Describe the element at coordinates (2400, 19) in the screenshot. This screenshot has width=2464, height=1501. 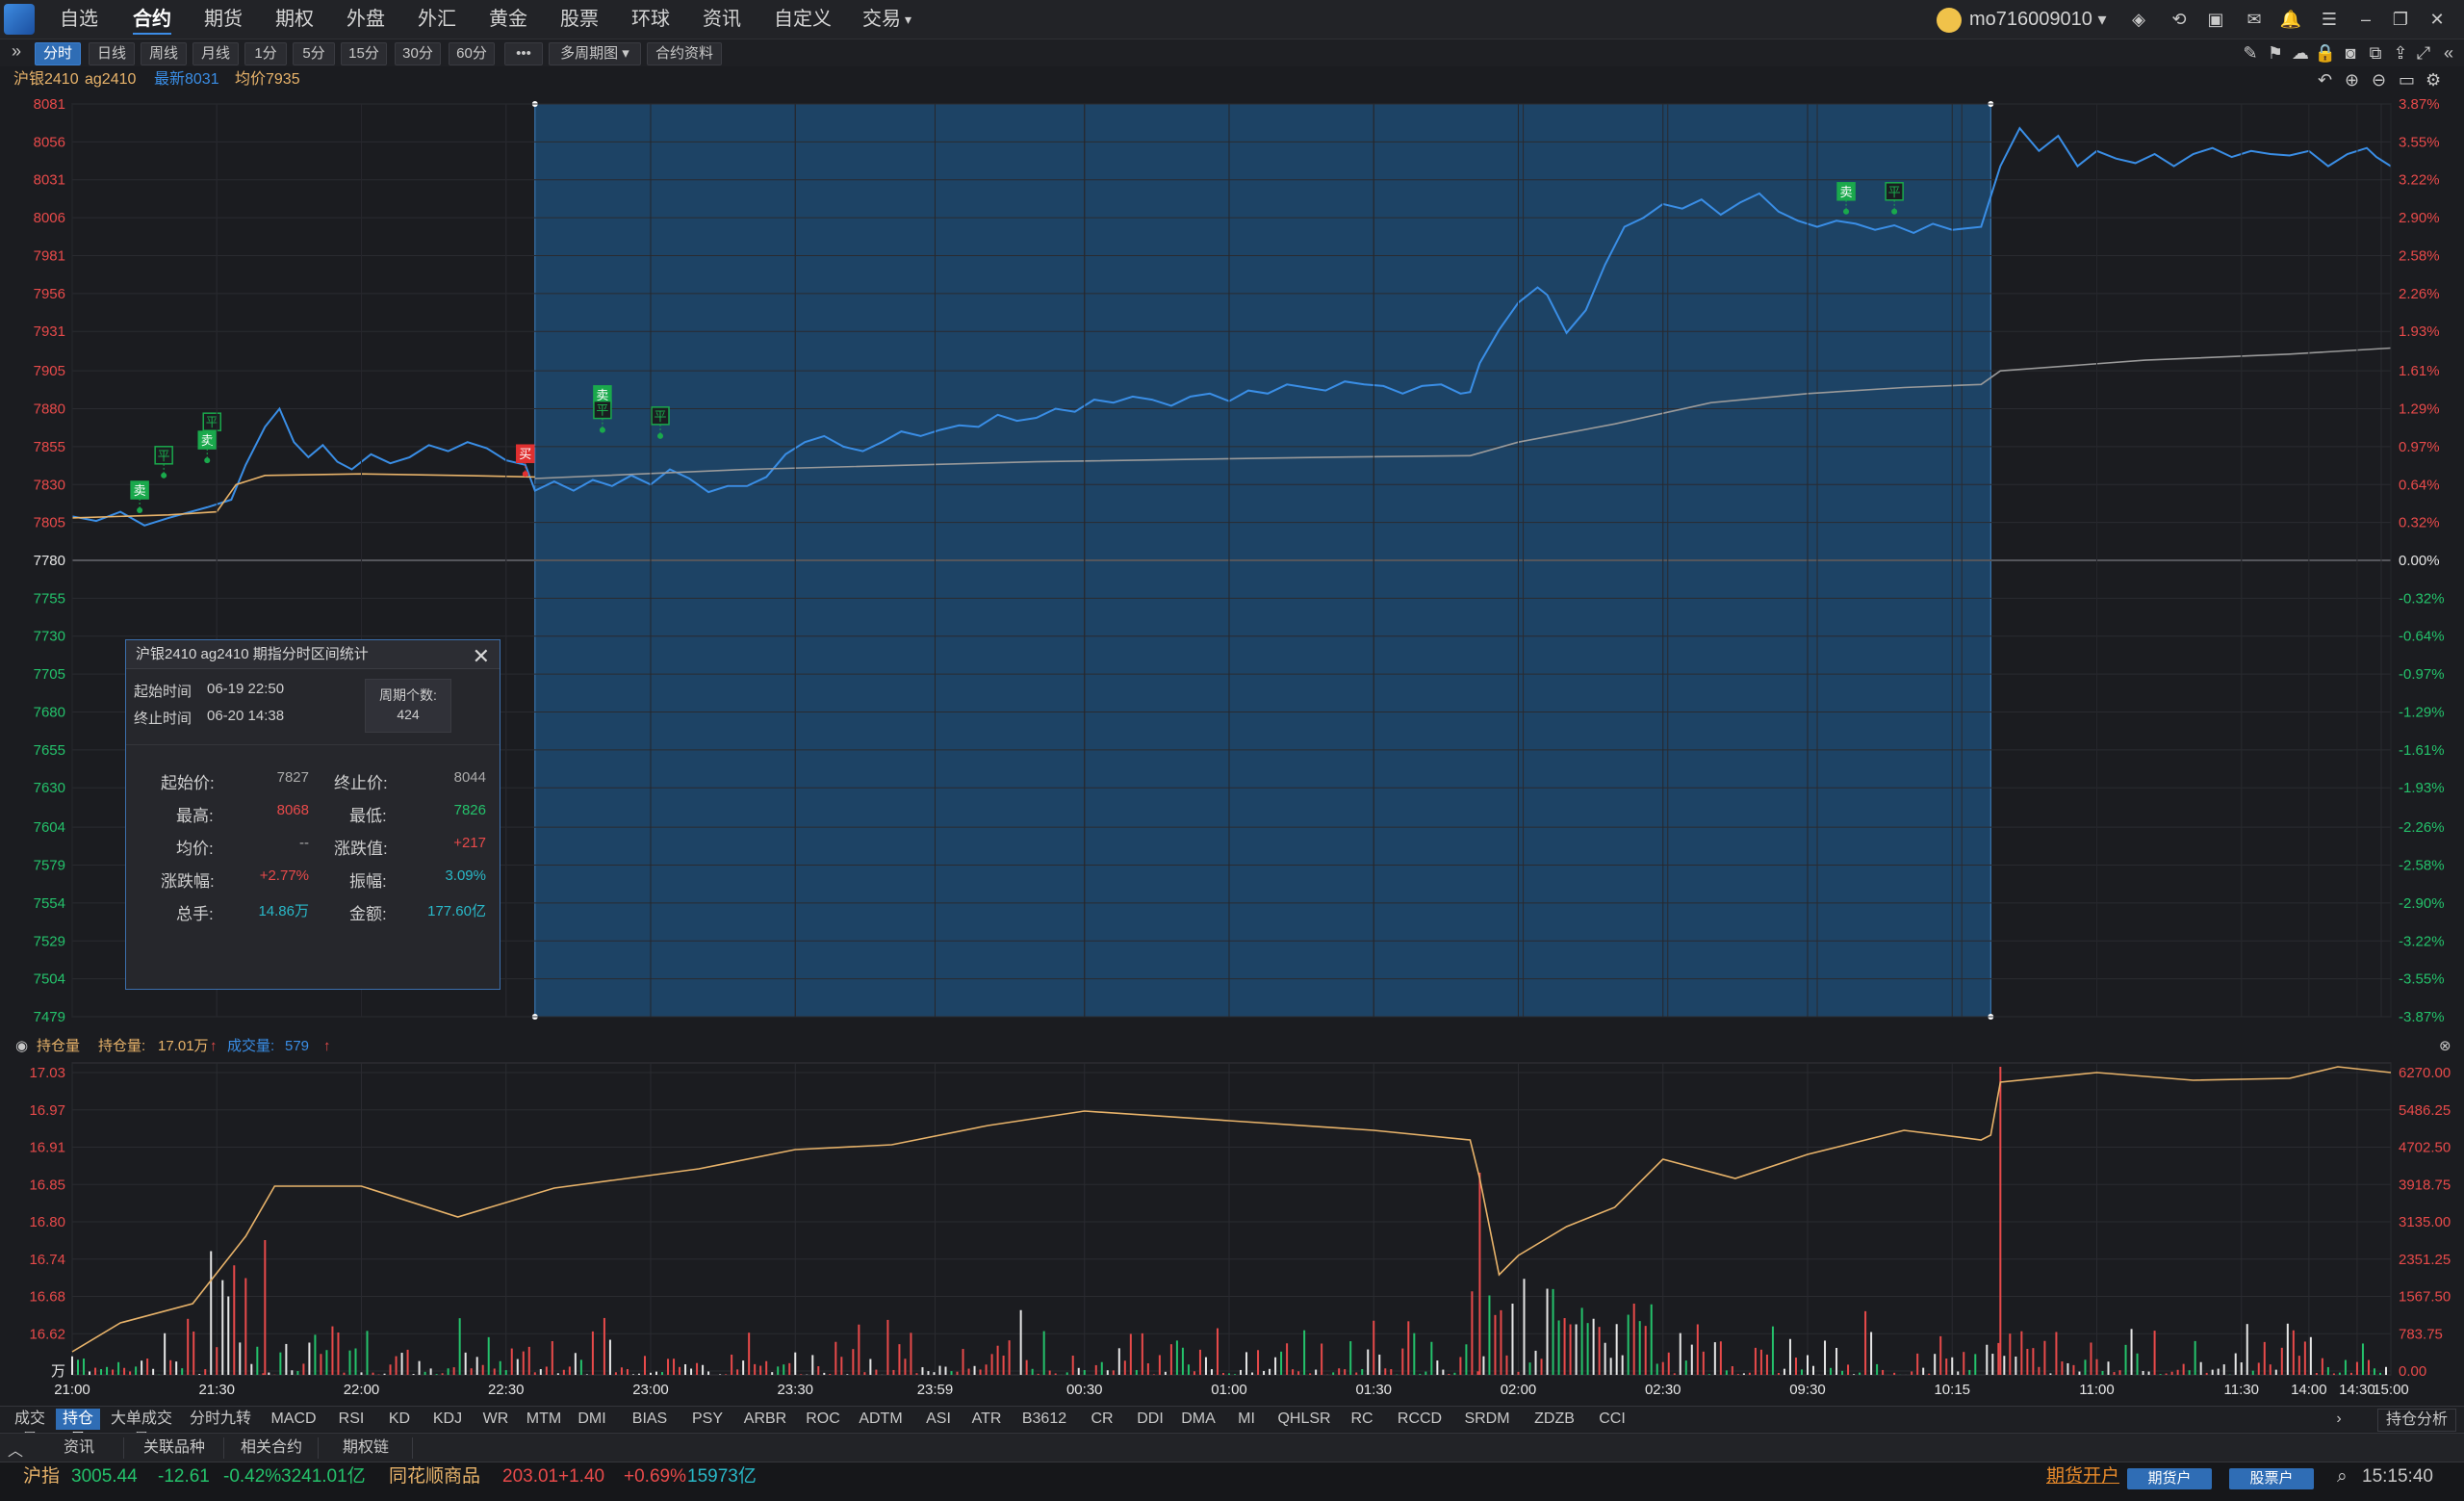
I see `restore-icon: ❐` at that location.